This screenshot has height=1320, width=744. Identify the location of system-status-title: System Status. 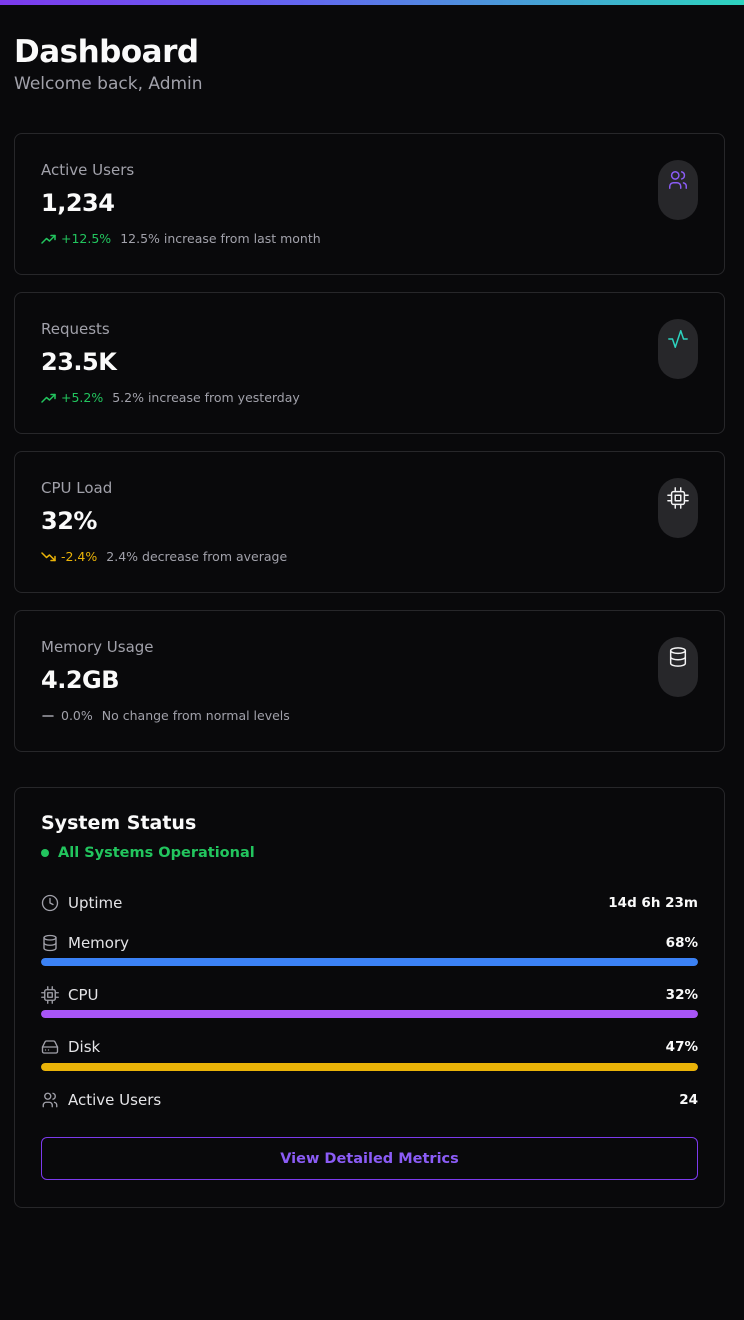
(119, 823).